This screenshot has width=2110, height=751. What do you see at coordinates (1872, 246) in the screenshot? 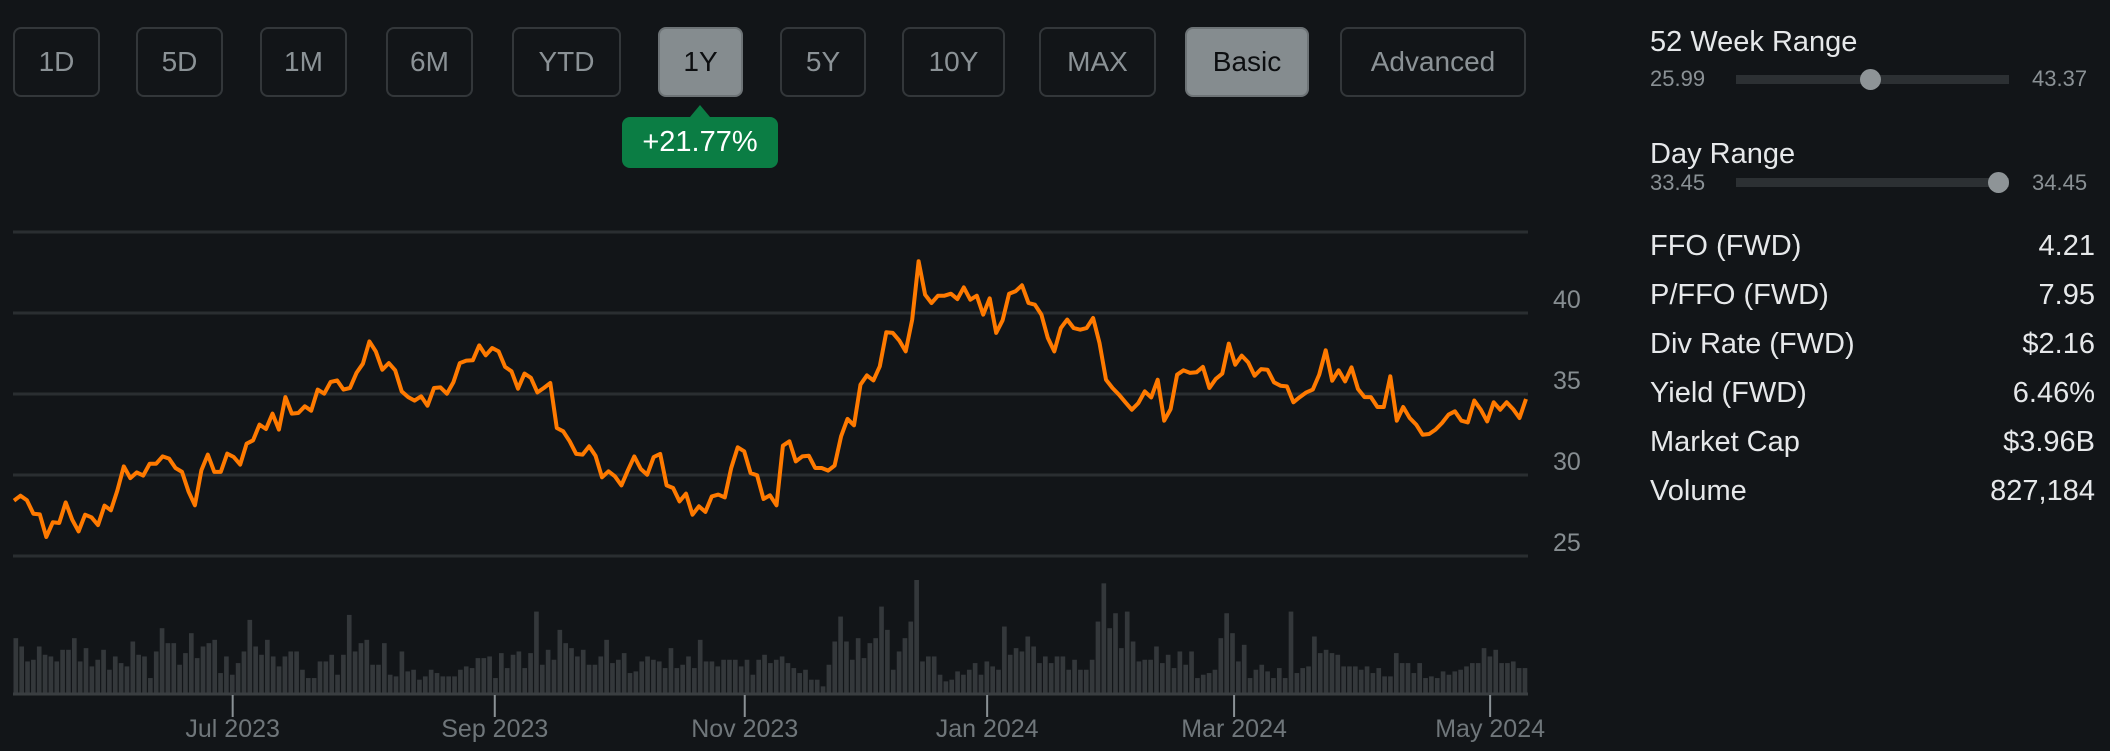
I see `stat-row: FFO (FWD) 4.21` at bounding box center [1872, 246].